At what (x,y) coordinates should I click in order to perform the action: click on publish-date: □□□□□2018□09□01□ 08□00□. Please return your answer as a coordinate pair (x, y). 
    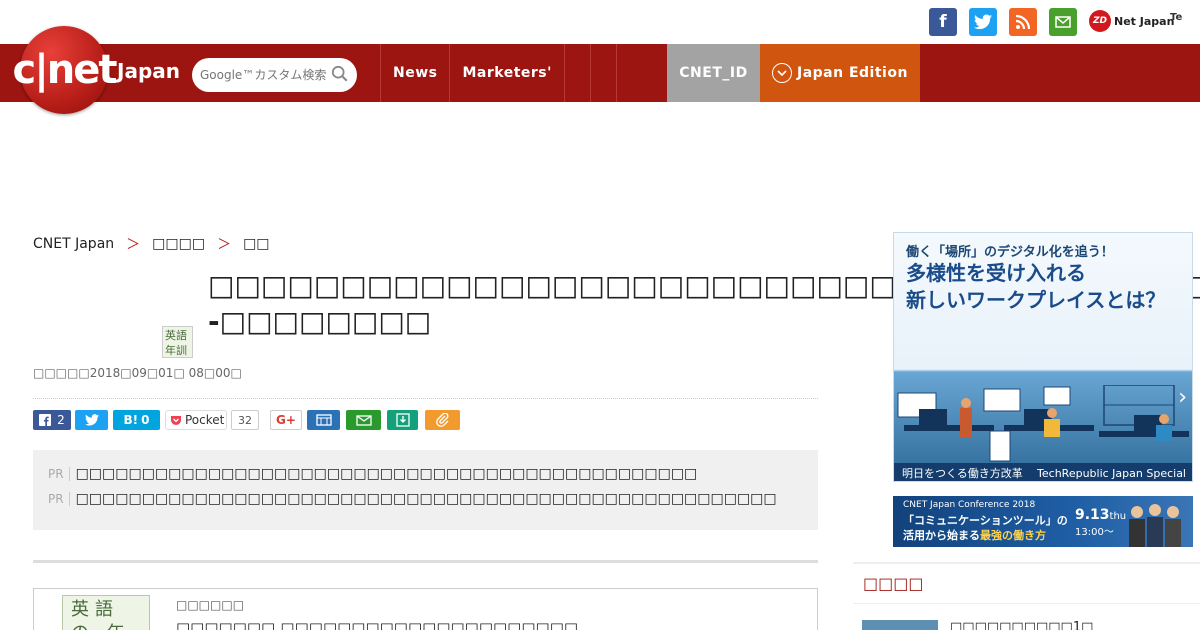
    Looking at the image, I should click on (137, 373).